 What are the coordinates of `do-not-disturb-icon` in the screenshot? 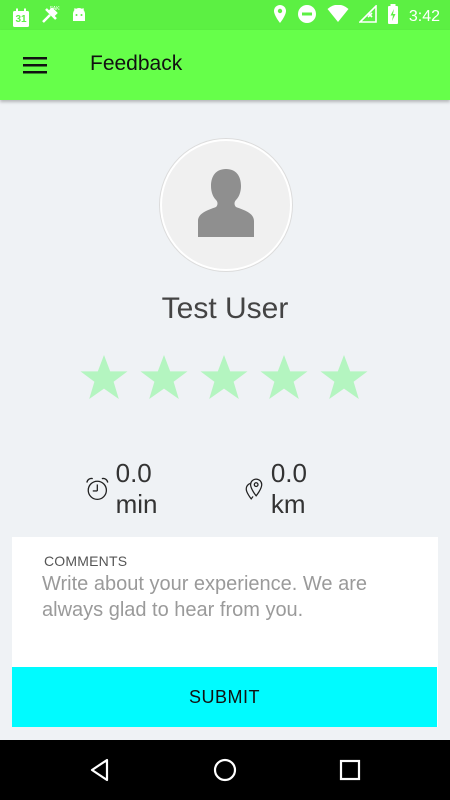 It's located at (307, 16).